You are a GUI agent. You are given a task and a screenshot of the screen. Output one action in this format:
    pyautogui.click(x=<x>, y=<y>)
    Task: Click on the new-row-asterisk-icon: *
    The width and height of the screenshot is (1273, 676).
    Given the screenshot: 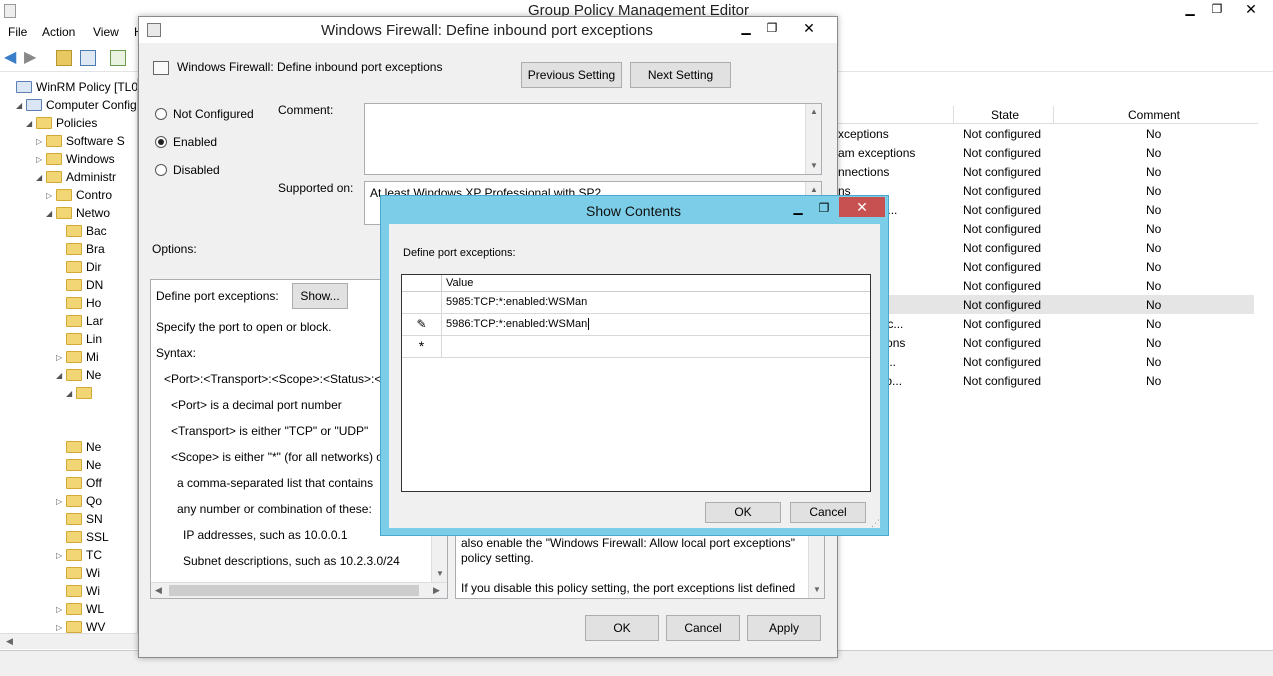 What is the action you would take?
    pyautogui.click(x=422, y=346)
    